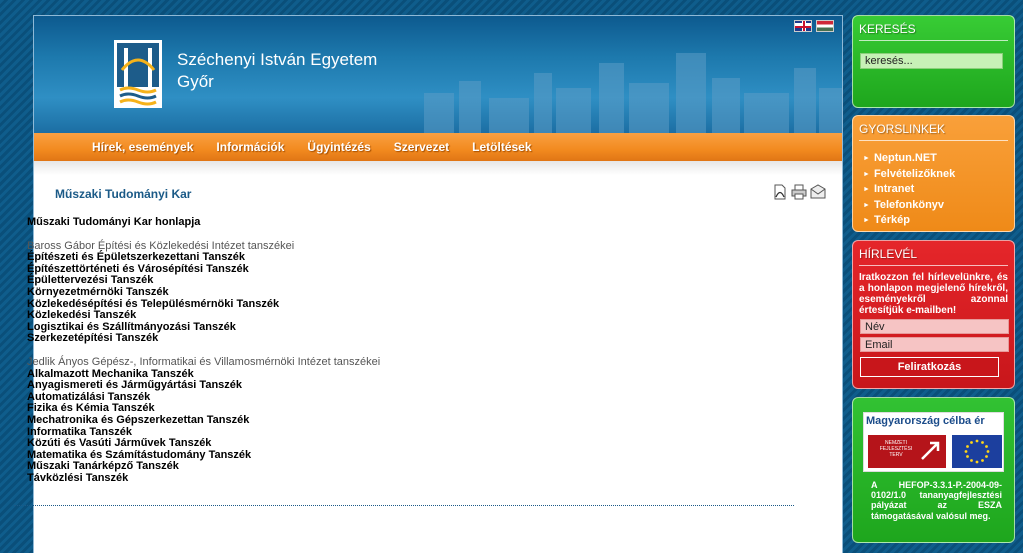  What do you see at coordinates (407, 339) in the screenshot?
I see `department-link: Szerkezetépítési Tanszék` at bounding box center [407, 339].